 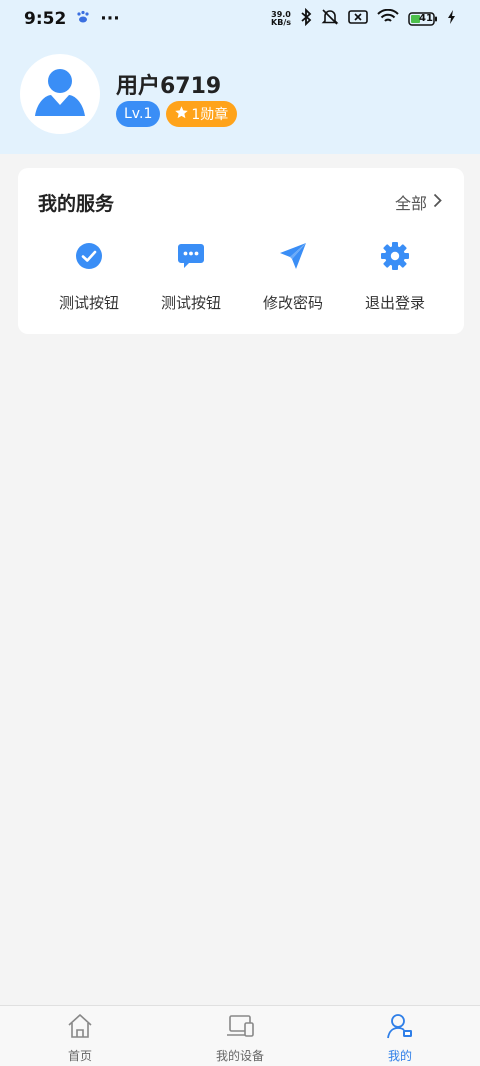 I want to click on paper-plane-icon, so click(x=293, y=256).